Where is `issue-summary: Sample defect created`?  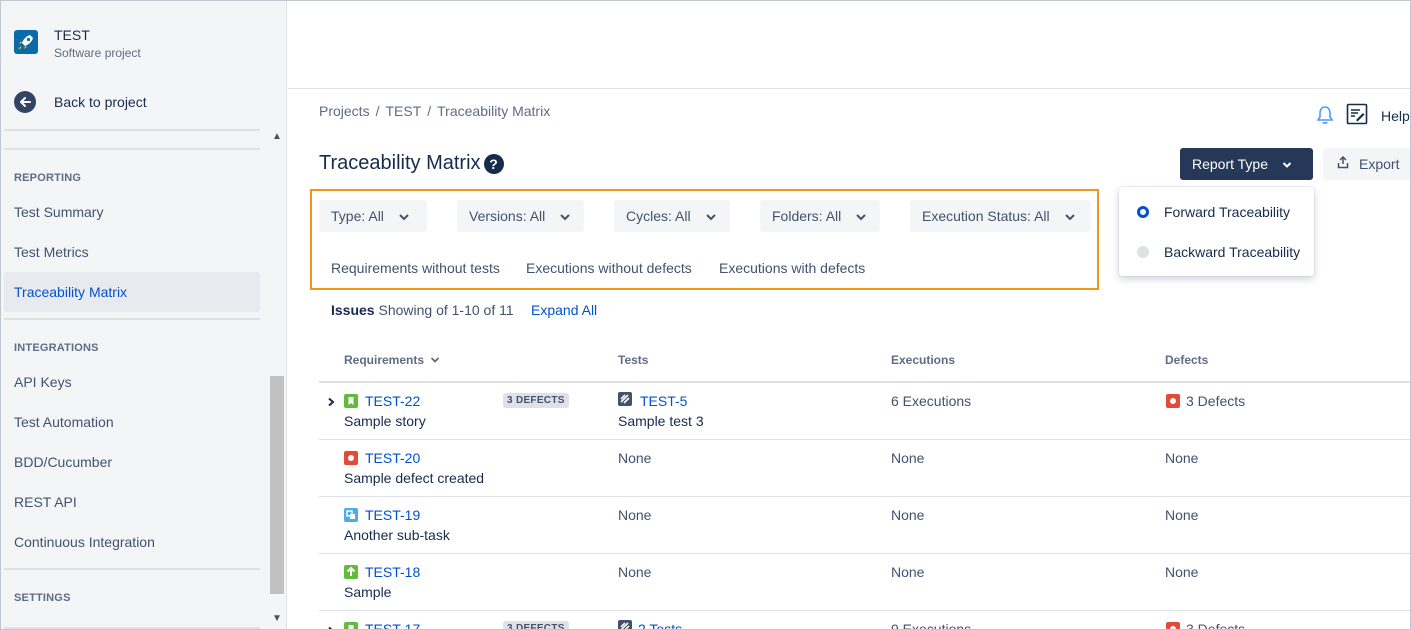
issue-summary: Sample defect created is located at coordinates (414, 478).